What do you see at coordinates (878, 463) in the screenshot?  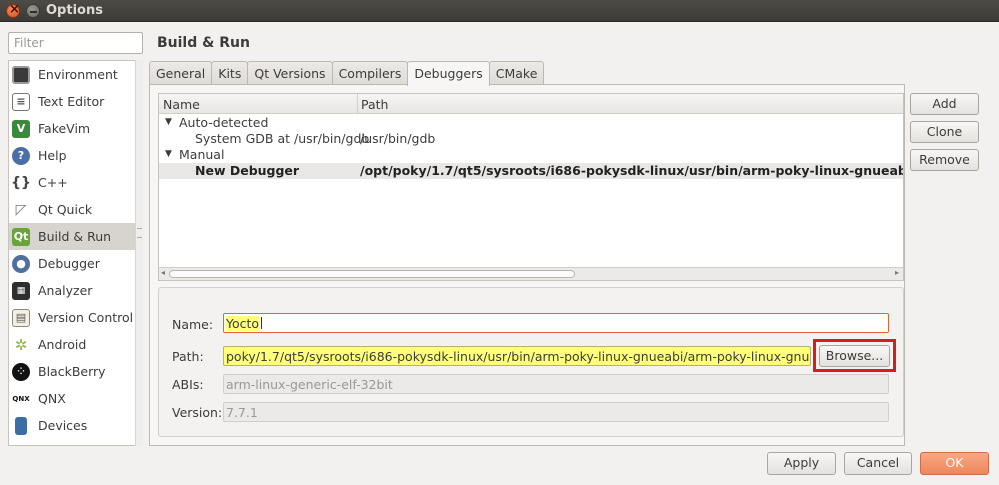 I see `cancel-button: Cancel` at bounding box center [878, 463].